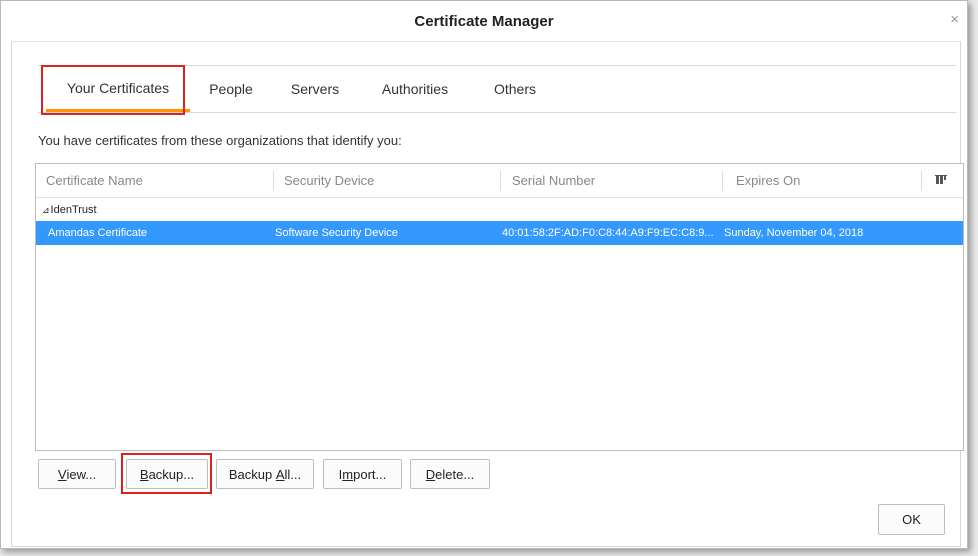  I want to click on close-icon: ×, so click(954, 19).